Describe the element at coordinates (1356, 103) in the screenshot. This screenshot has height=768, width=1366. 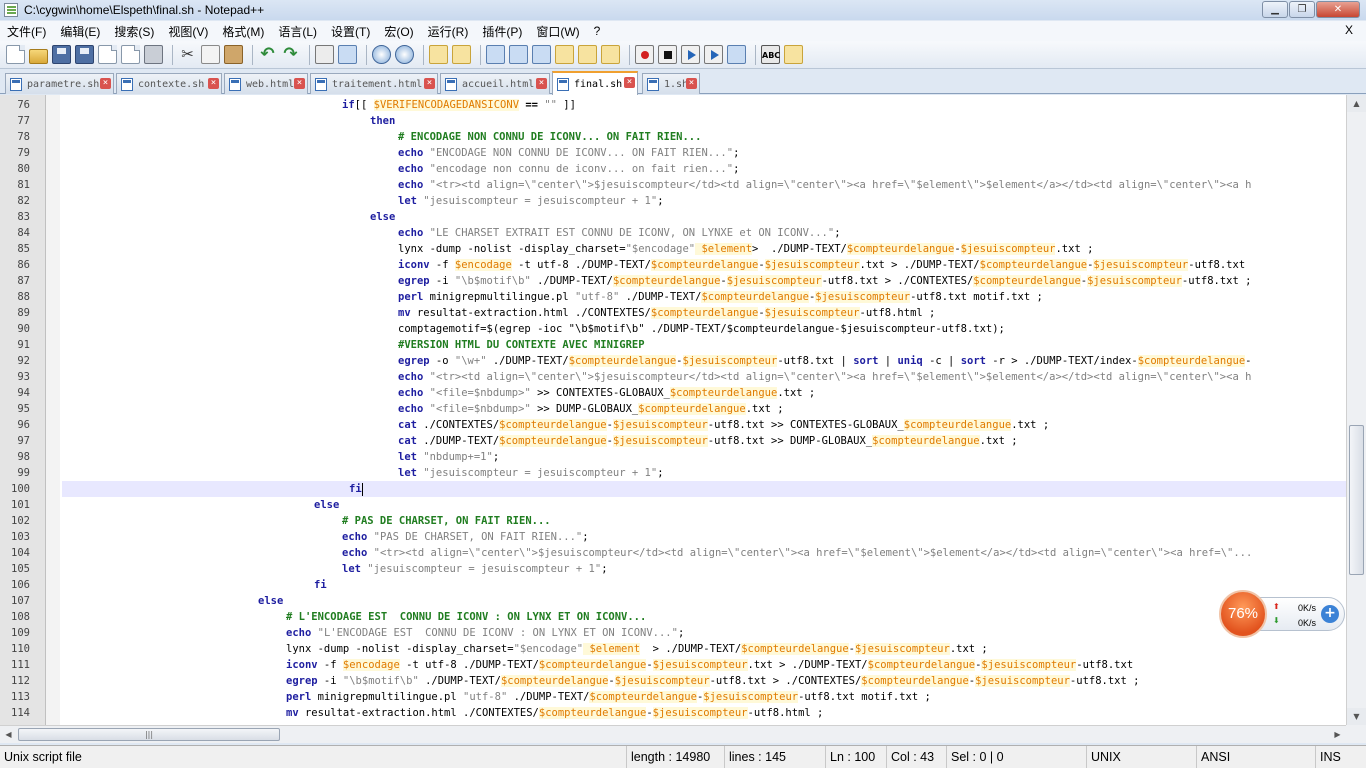
I see `scroll-up-arrow-icon: ▲` at that location.